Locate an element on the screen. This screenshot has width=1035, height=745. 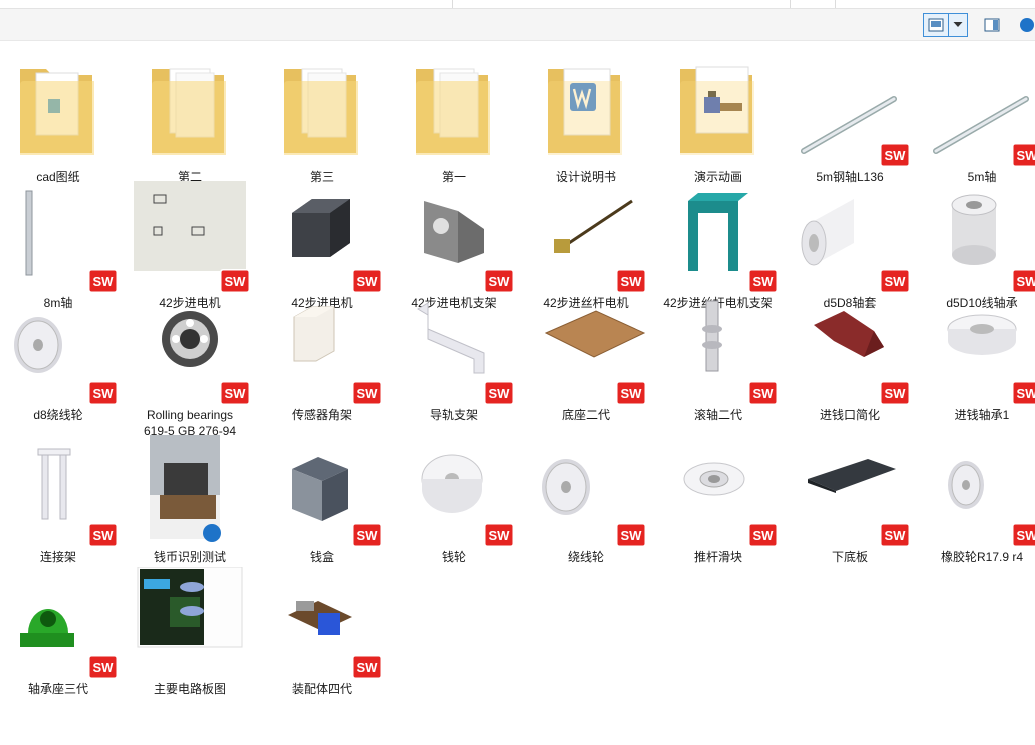
file-item: SW Rolling bearings 619-5 GB 276-94 is located at coordinates (190, 366).